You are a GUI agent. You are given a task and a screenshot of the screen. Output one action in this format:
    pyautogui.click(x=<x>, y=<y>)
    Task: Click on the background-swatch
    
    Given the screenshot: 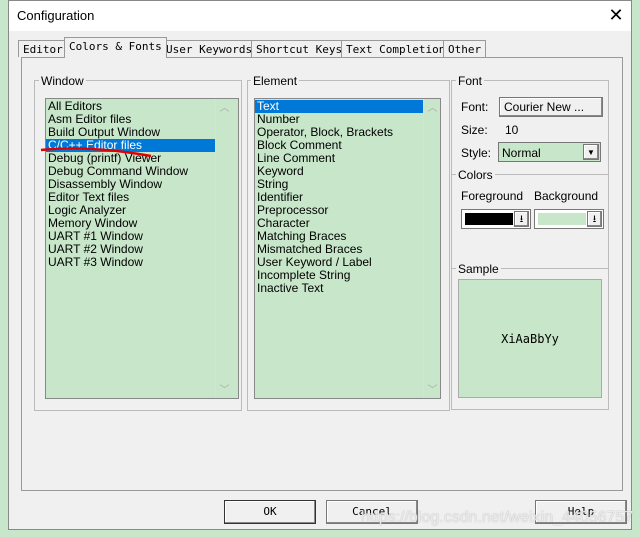 What is the action you would take?
    pyautogui.click(x=562, y=219)
    